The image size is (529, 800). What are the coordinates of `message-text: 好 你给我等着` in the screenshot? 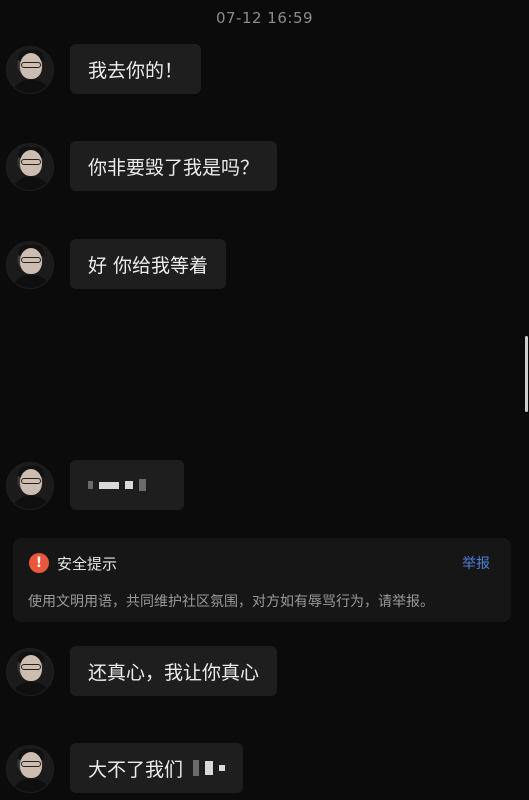 It's located at (148, 265).